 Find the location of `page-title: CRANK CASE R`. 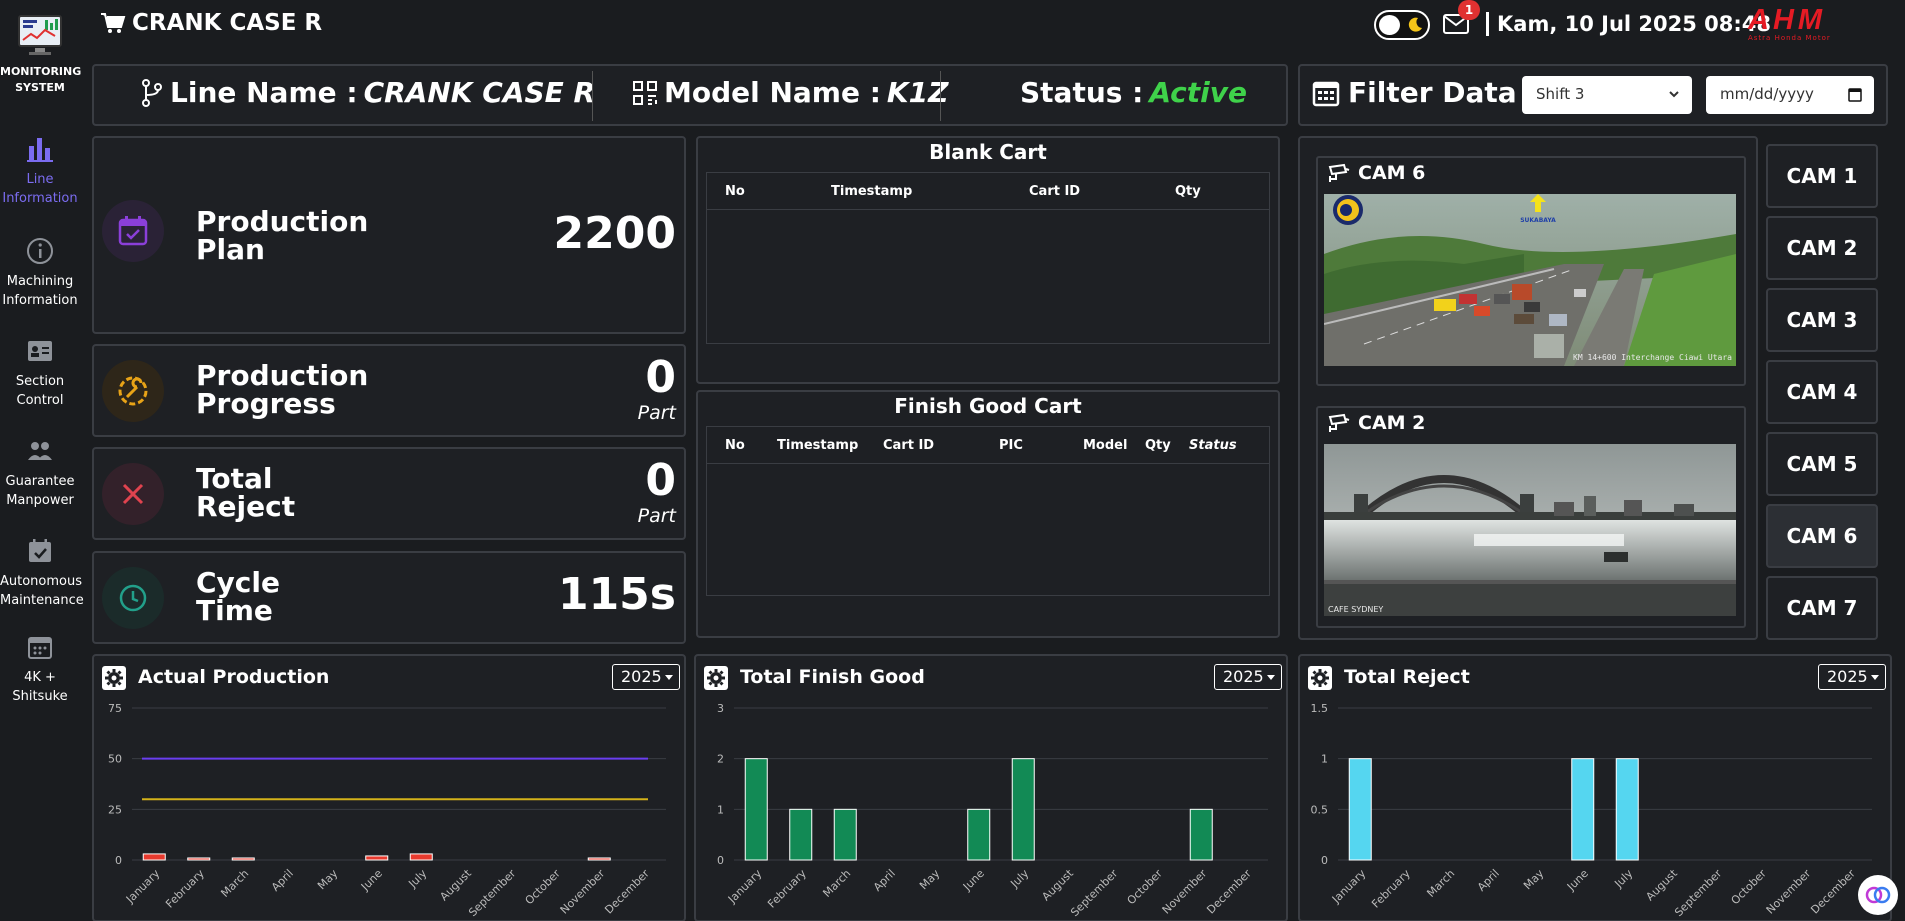

page-title: CRANK CASE R is located at coordinates (211, 23).